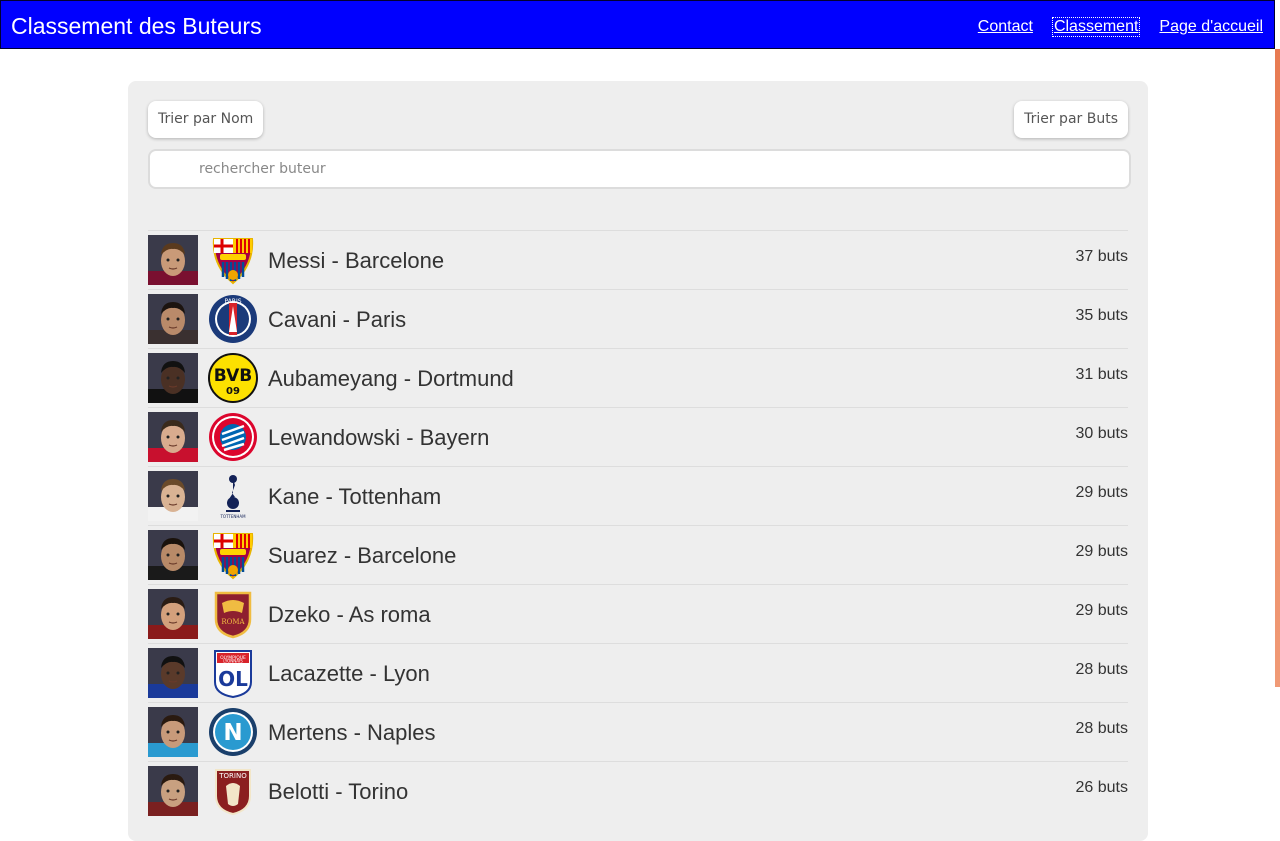 This screenshot has width=1280, height=841. Describe the element at coordinates (1096, 27) in the screenshot. I see `nav-link-classement: Classement` at that location.